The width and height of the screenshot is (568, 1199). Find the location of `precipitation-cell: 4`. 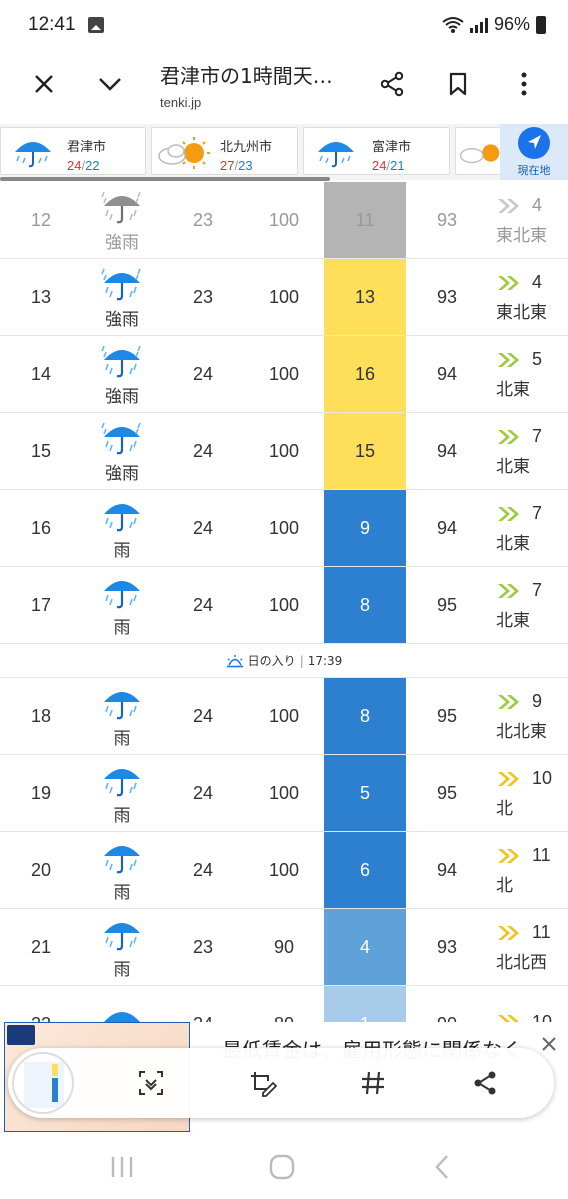

precipitation-cell: 4 is located at coordinates (365, 947).